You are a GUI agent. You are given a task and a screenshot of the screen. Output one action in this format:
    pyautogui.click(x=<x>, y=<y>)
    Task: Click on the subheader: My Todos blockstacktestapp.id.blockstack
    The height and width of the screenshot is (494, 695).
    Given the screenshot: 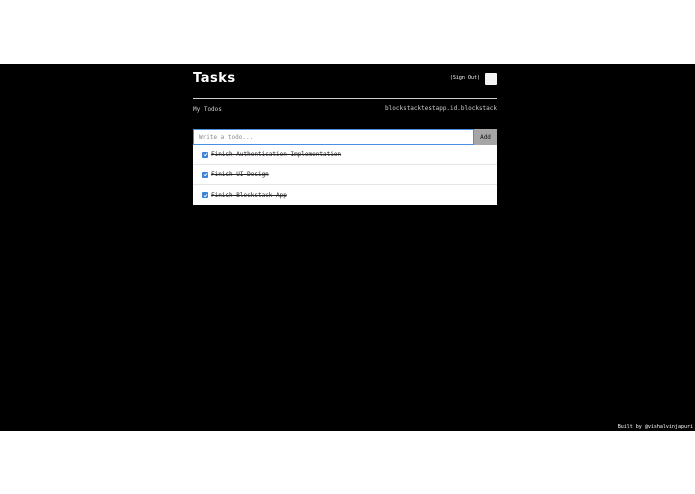 What is the action you would take?
    pyautogui.click(x=345, y=112)
    